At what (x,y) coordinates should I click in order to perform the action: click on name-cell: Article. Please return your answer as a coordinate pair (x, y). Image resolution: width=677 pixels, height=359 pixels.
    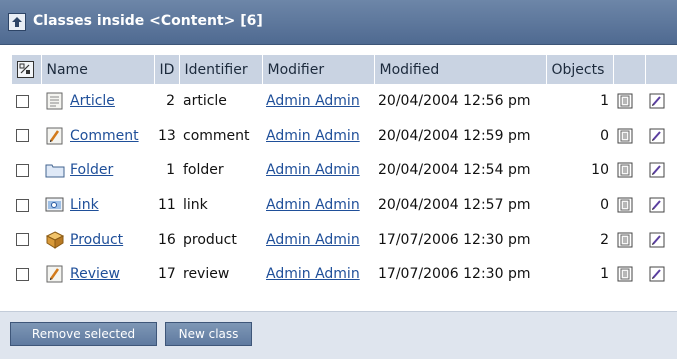
    Looking at the image, I should click on (97, 101).